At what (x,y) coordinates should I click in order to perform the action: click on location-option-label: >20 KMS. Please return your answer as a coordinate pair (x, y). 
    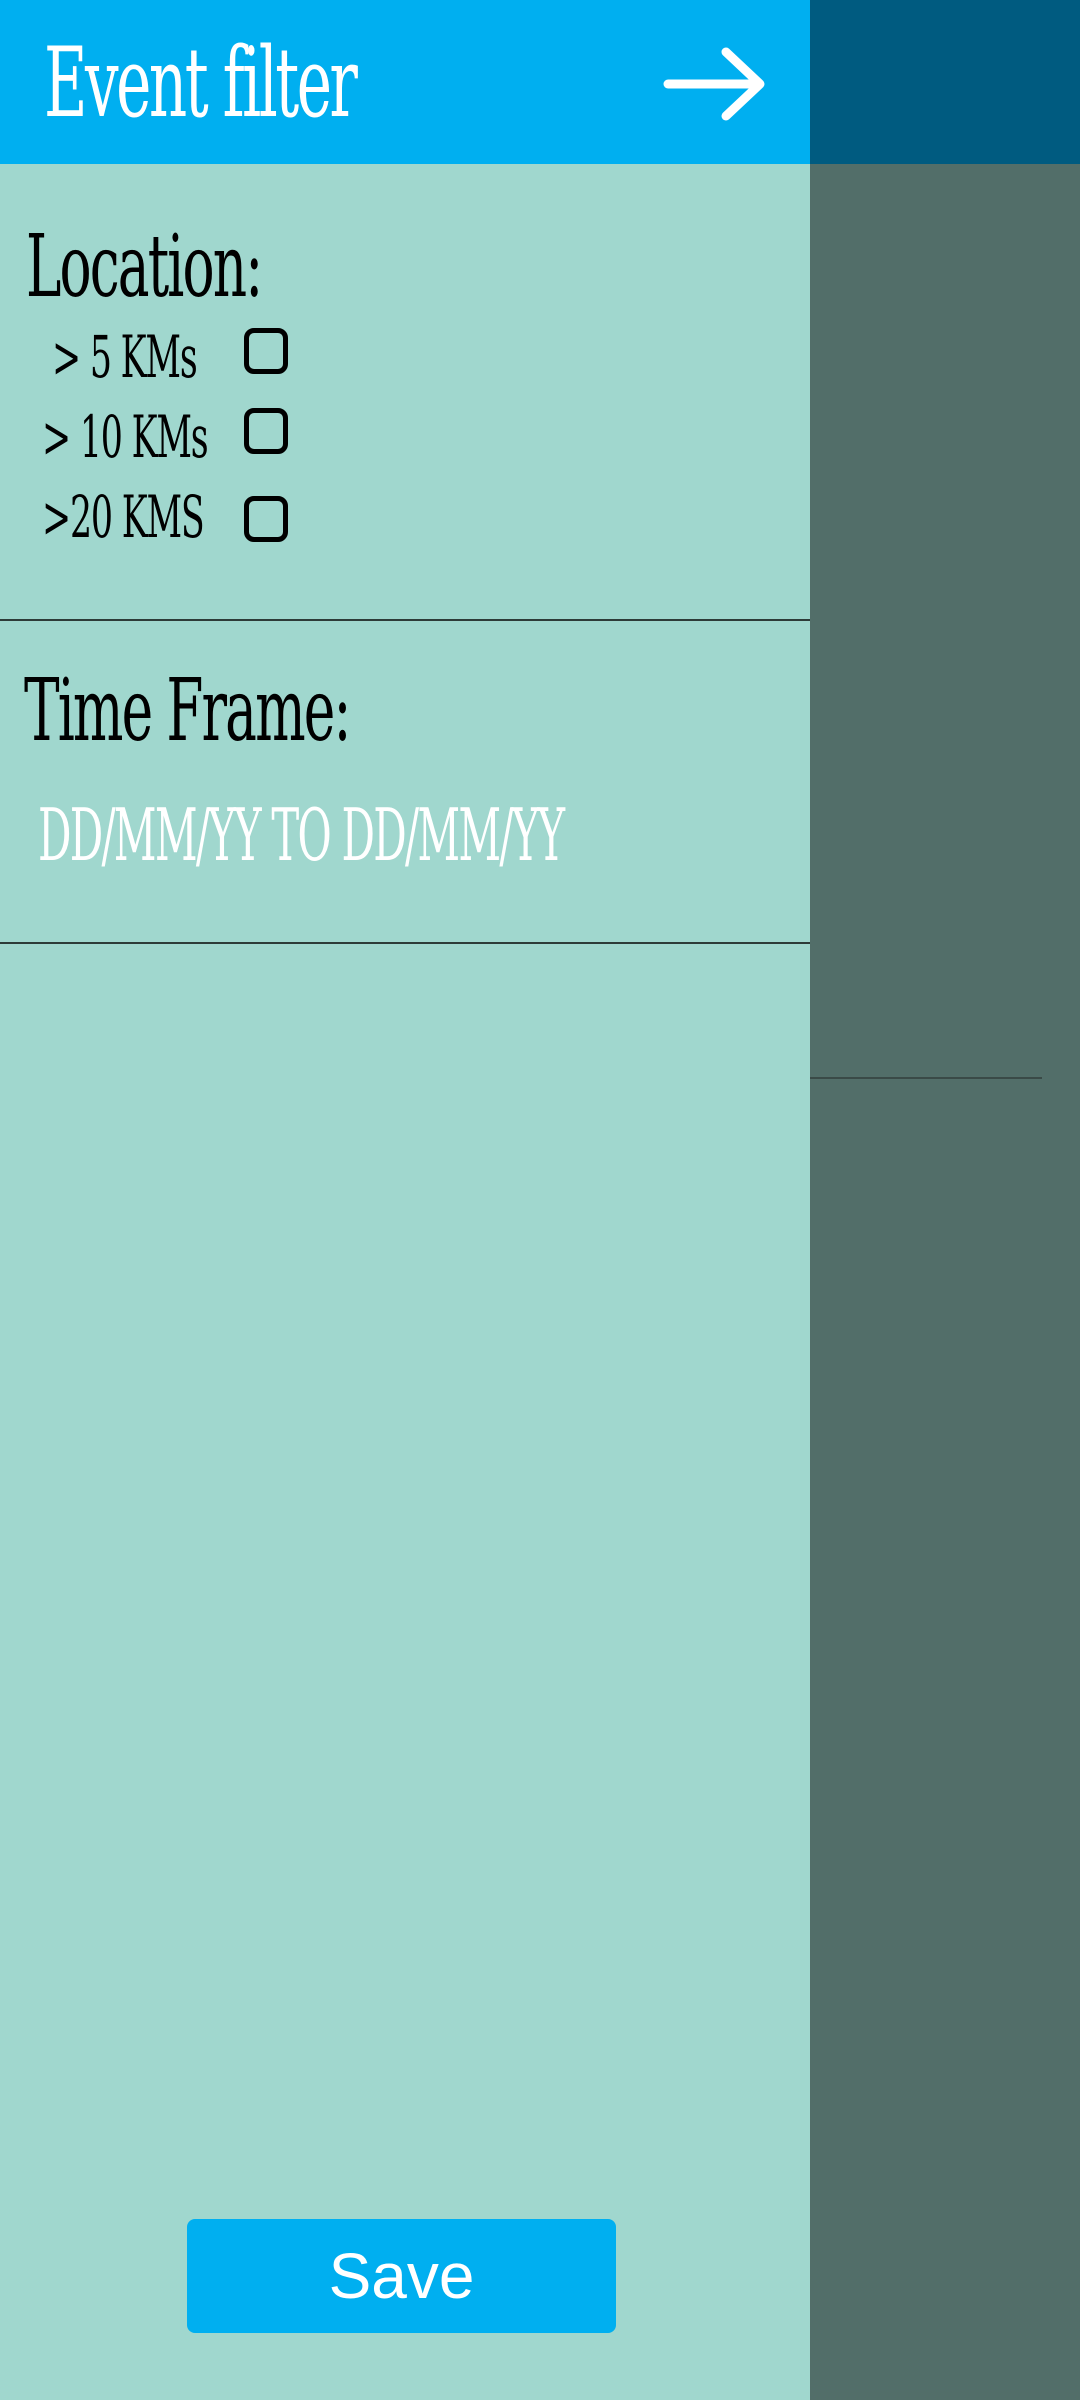
    Looking at the image, I should click on (123, 517).